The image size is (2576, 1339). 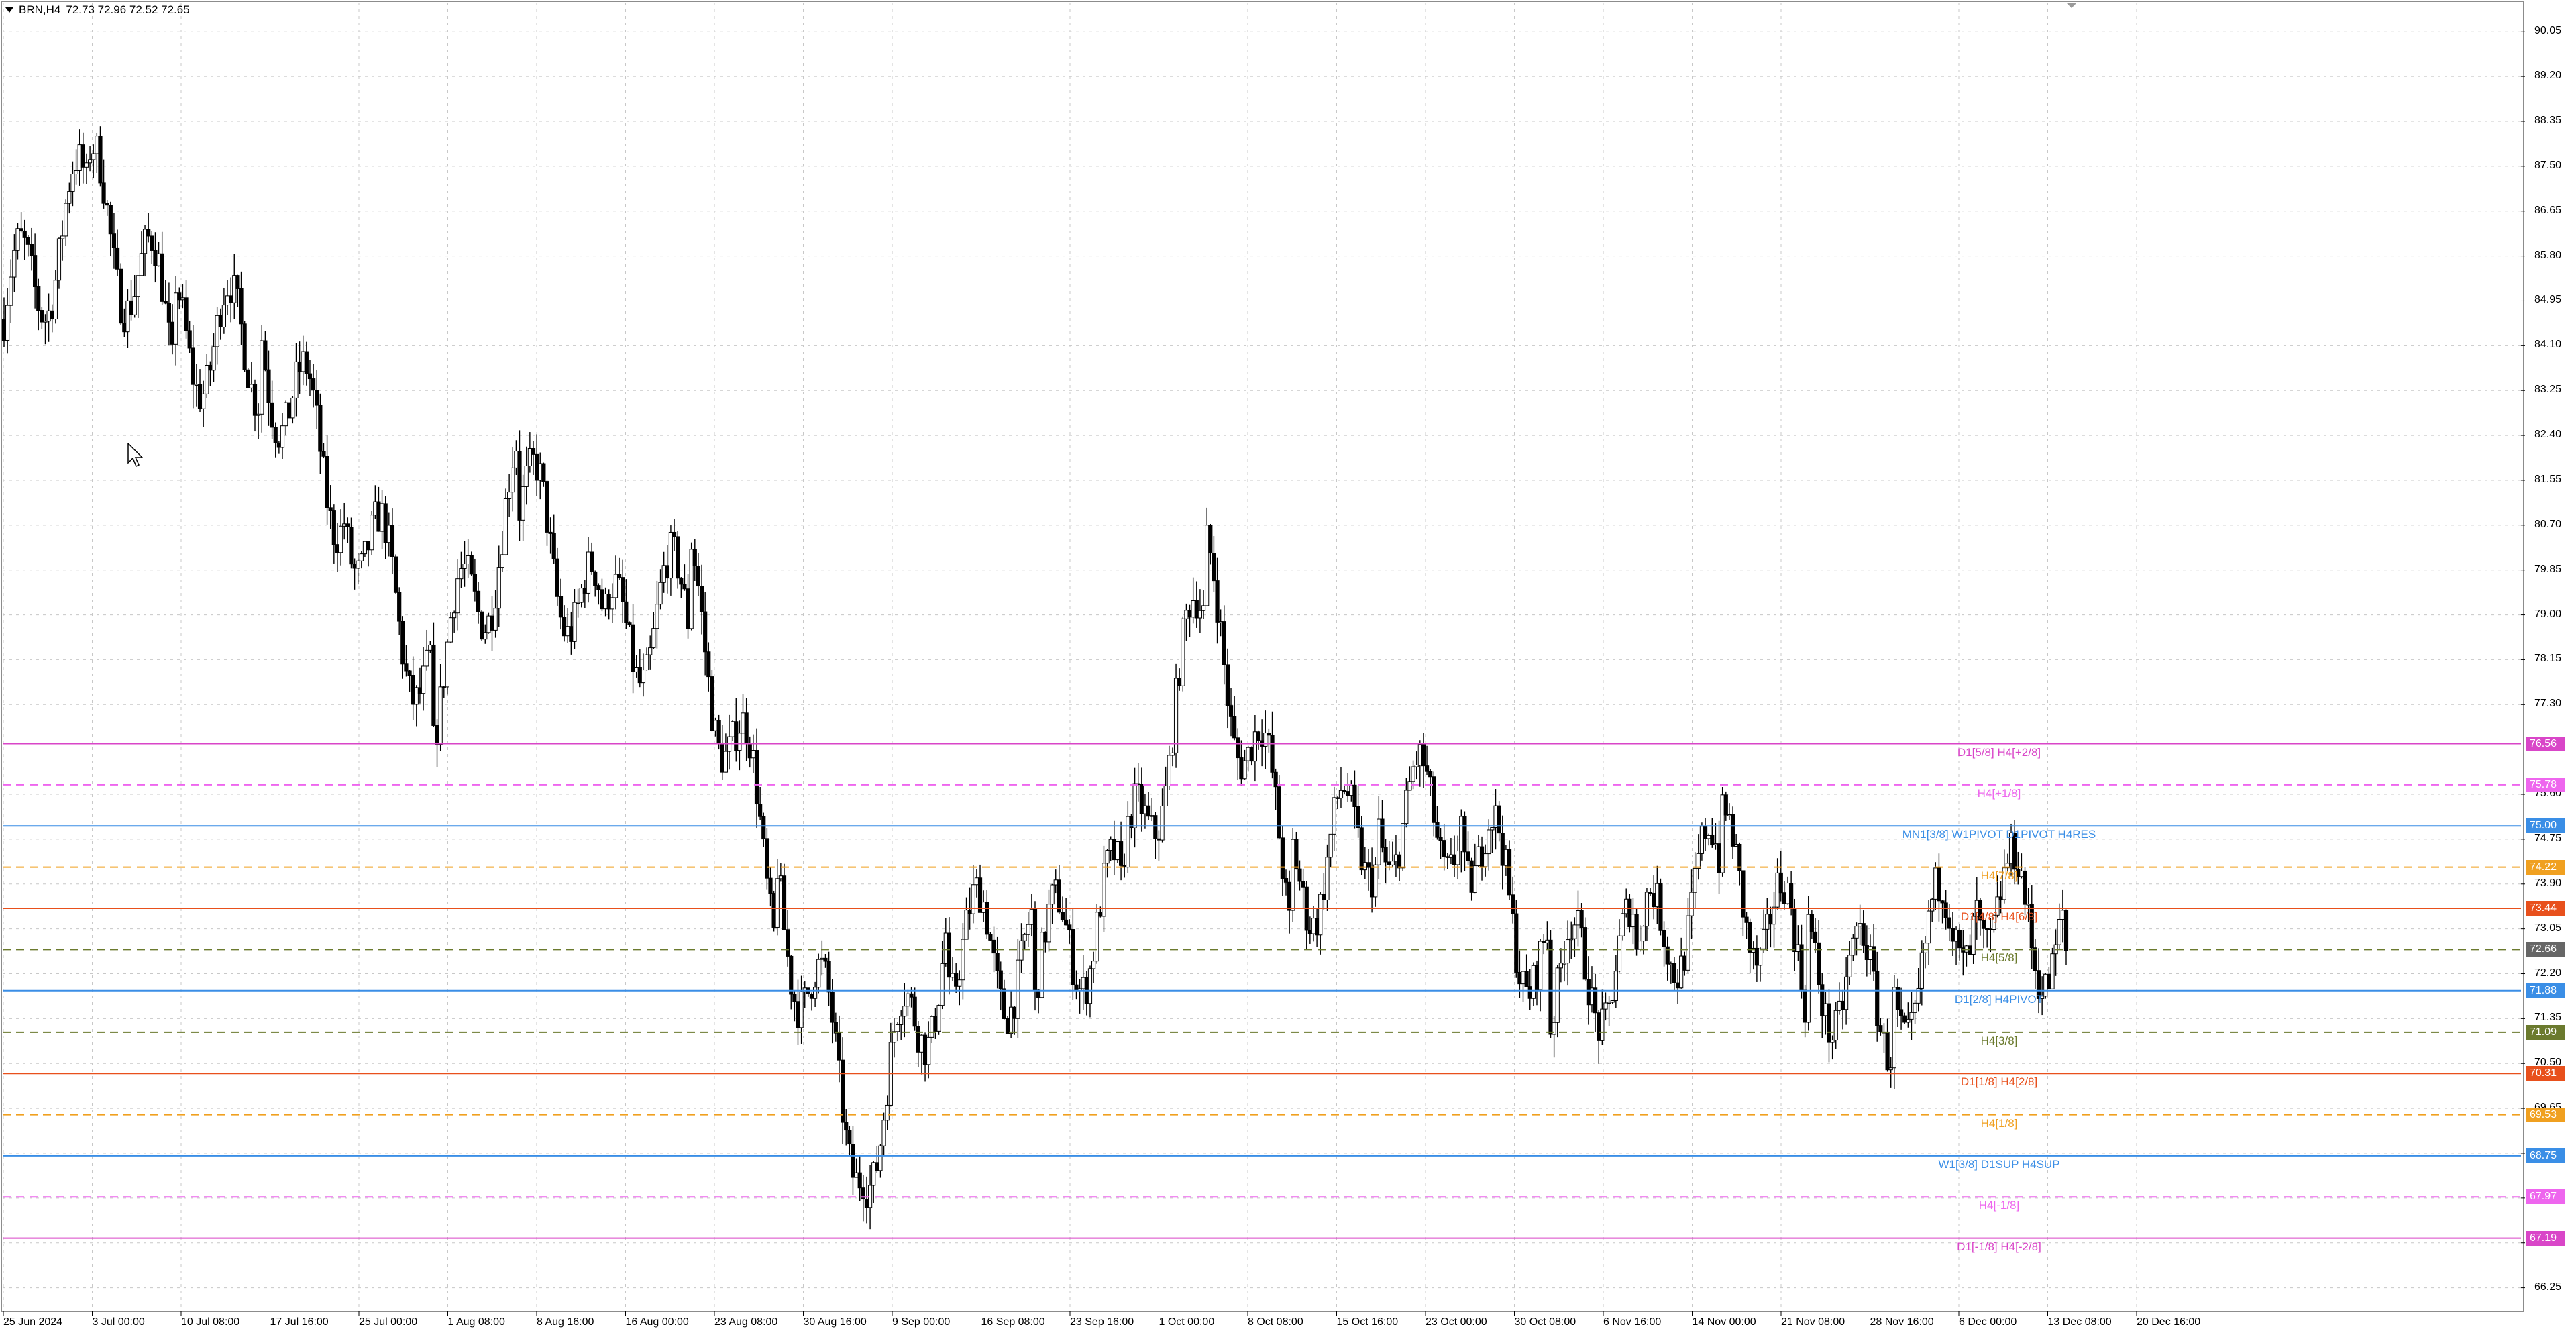 I want to click on level-label: D1[-1/8] H4[-2/8], so click(x=1999, y=1246).